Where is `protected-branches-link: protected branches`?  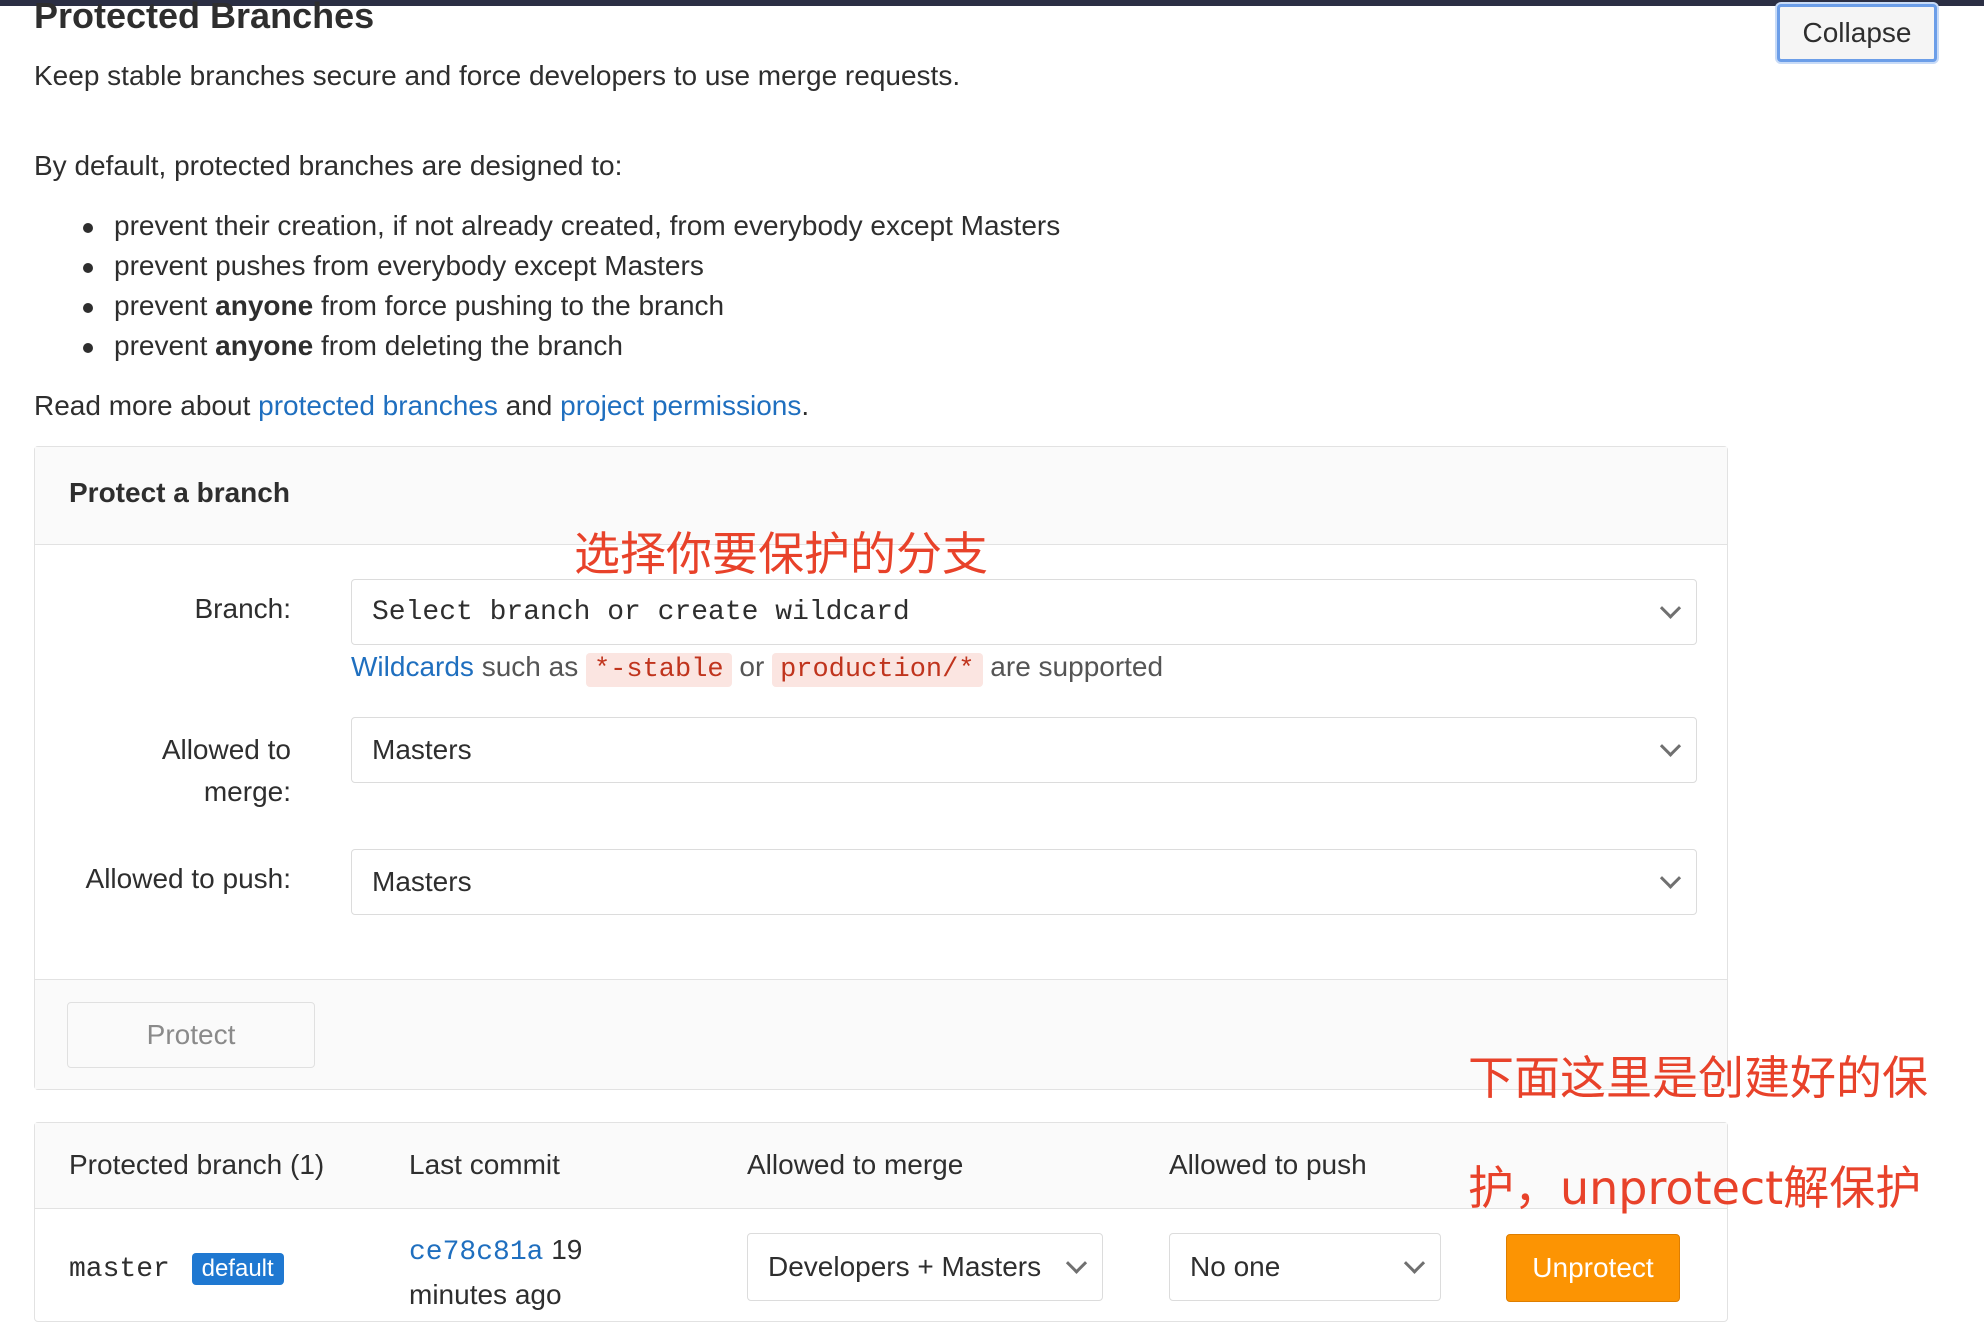 protected-branches-link: protected branches is located at coordinates (378, 405).